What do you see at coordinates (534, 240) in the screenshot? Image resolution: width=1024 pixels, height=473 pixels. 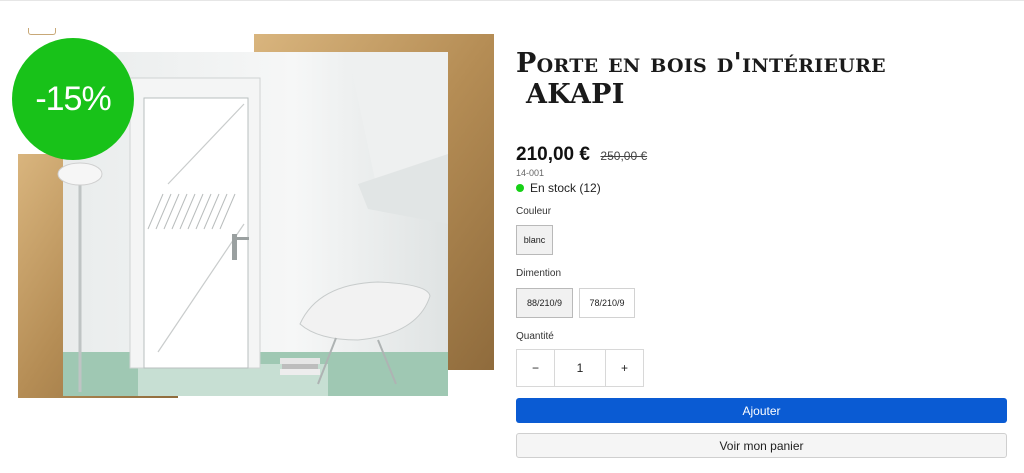 I see `color-option-blanc: blanc` at bounding box center [534, 240].